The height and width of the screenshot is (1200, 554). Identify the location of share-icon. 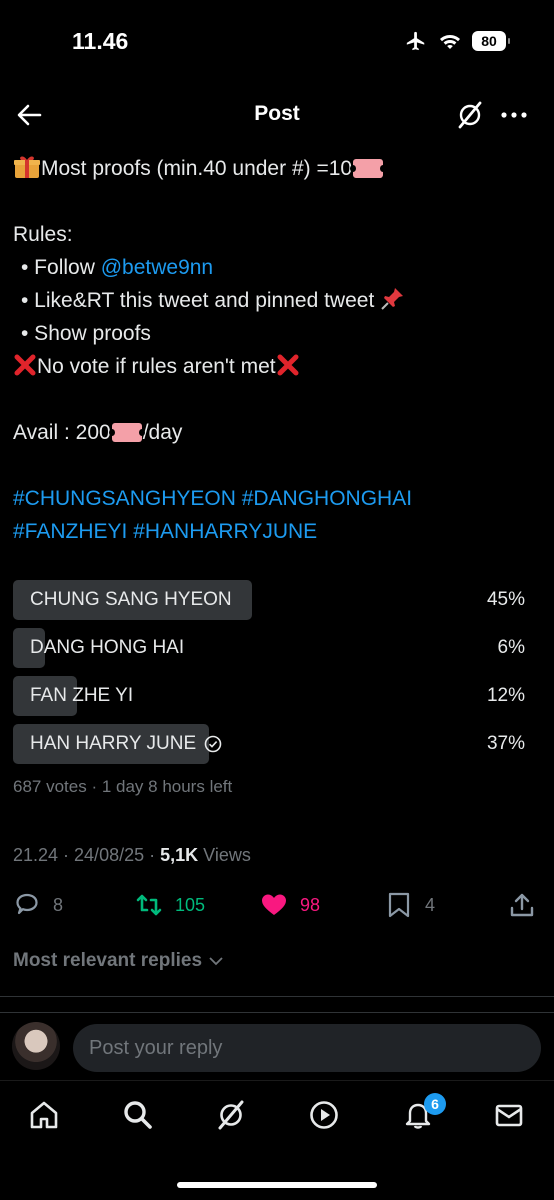
(522, 905).